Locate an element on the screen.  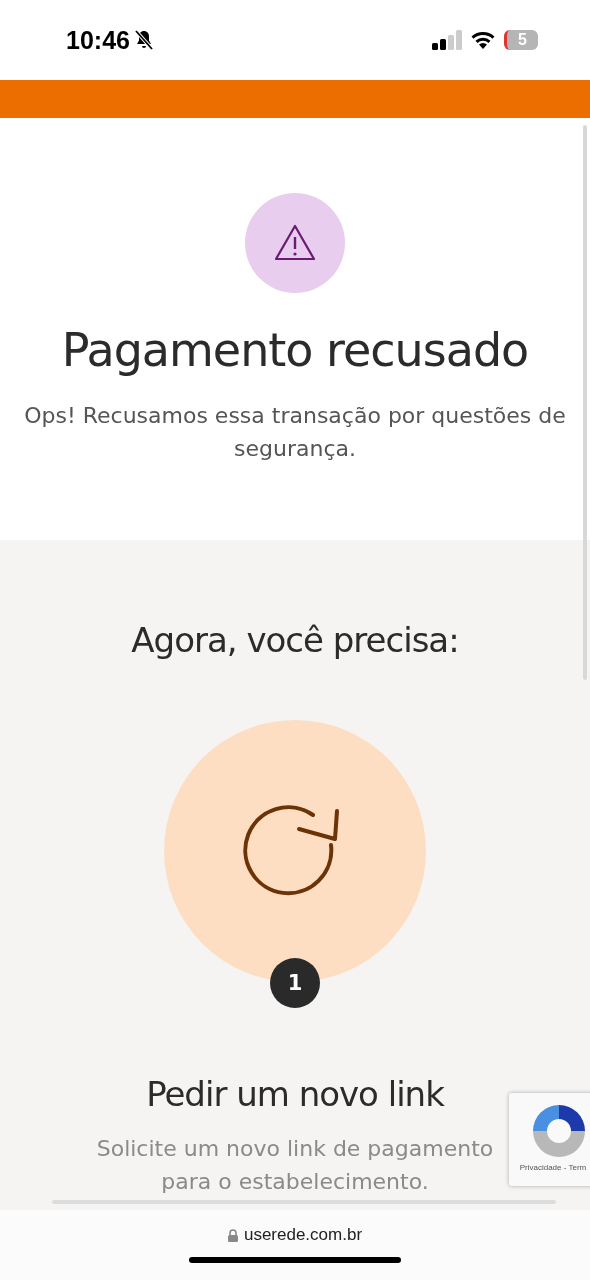
section-heading: Agora, você precisa: is located at coordinates (295, 640).